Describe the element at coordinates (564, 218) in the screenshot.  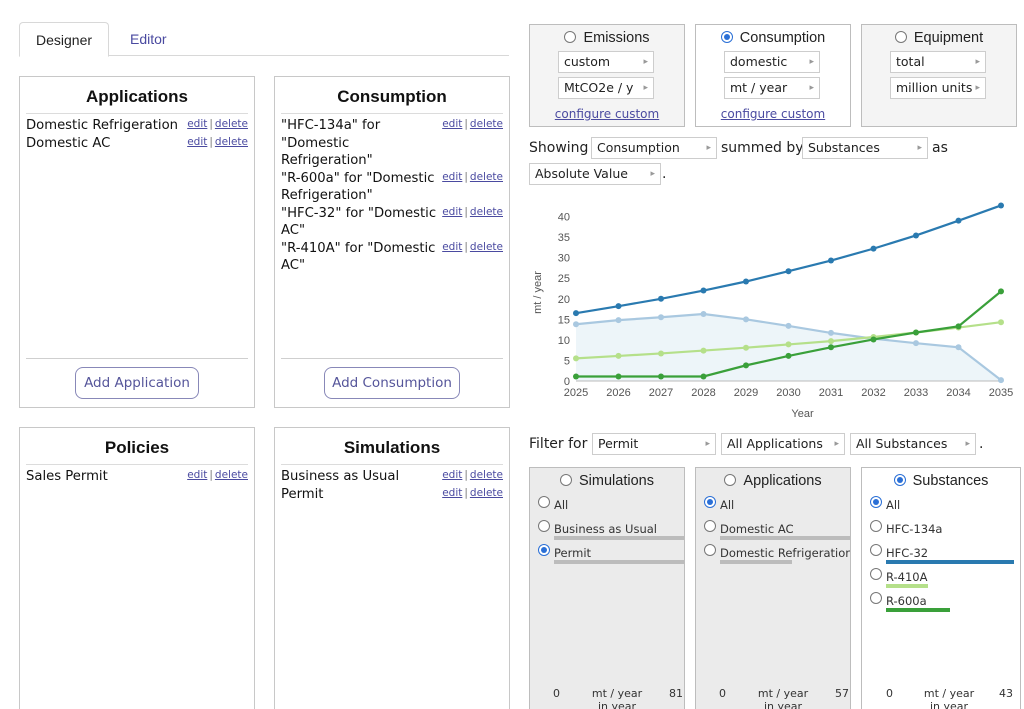
I see `y-tick-label: 40` at that location.